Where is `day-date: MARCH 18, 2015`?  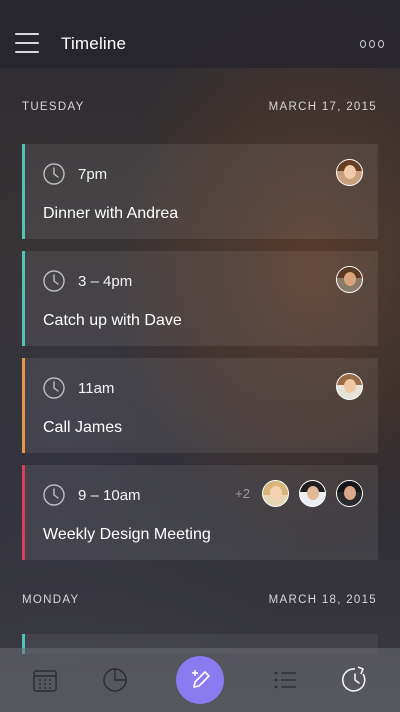 day-date: MARCH 18, 2015 is located at coordinates (322, 600).